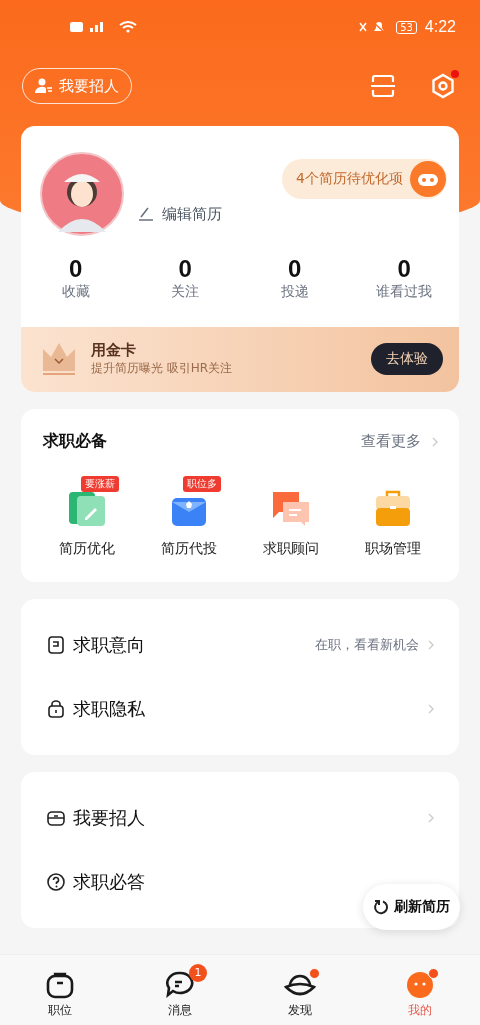 The height and width of the screenshot is (1025, 480). Describe the element at coordinates (180, 214) in the screenshot. I see `edit-resume-link: 编辑简历` at that location.